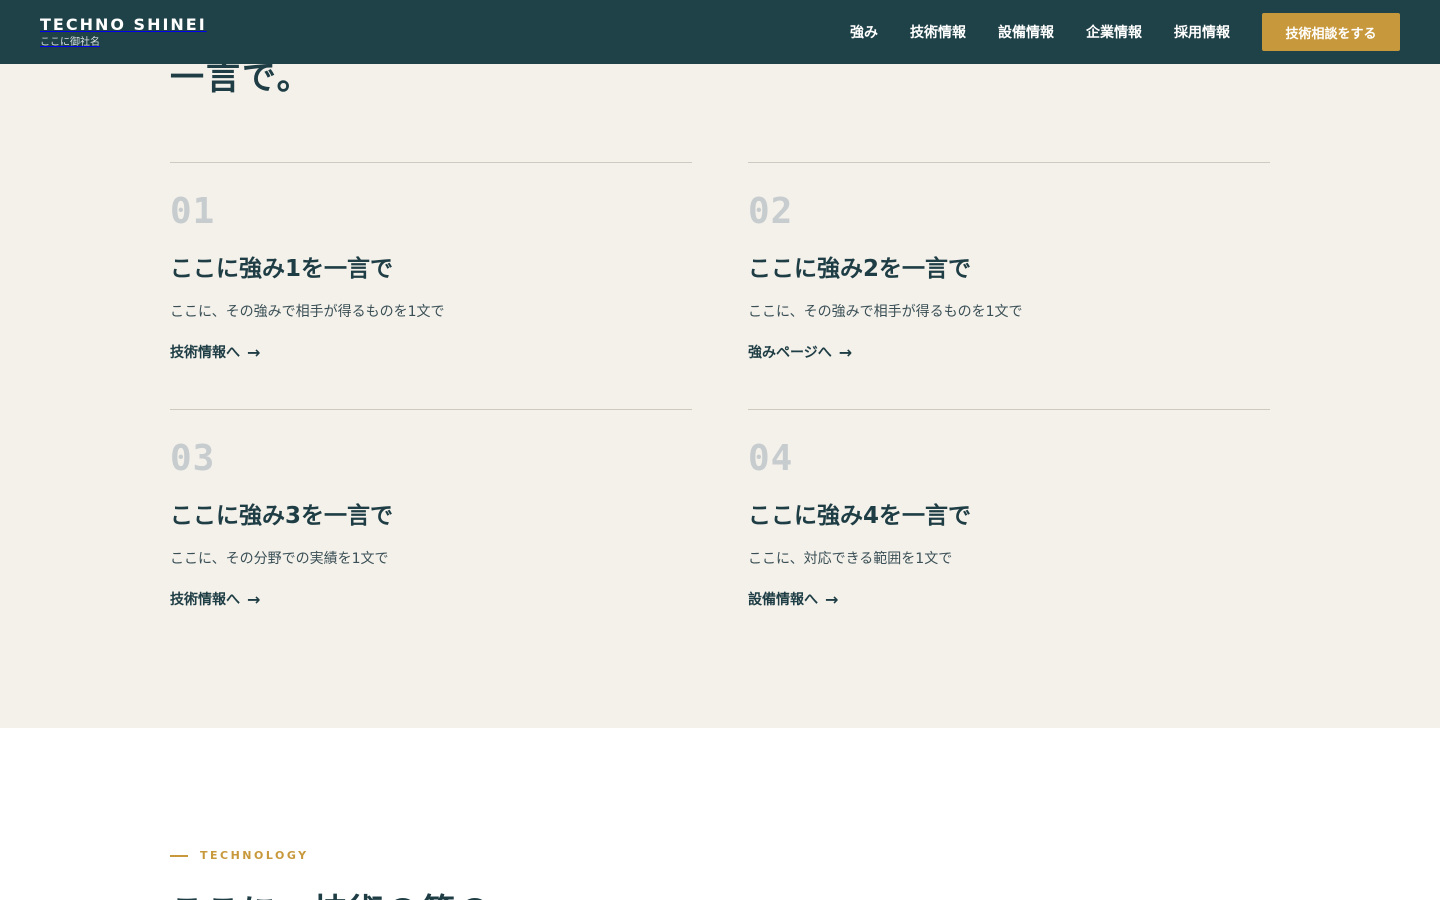 The image size is (1440, 900). What do you see at coordinates (790, 353) in the screenshot?
I see `strength-link-label: 強みページへ` at bounding box center [790, 353].